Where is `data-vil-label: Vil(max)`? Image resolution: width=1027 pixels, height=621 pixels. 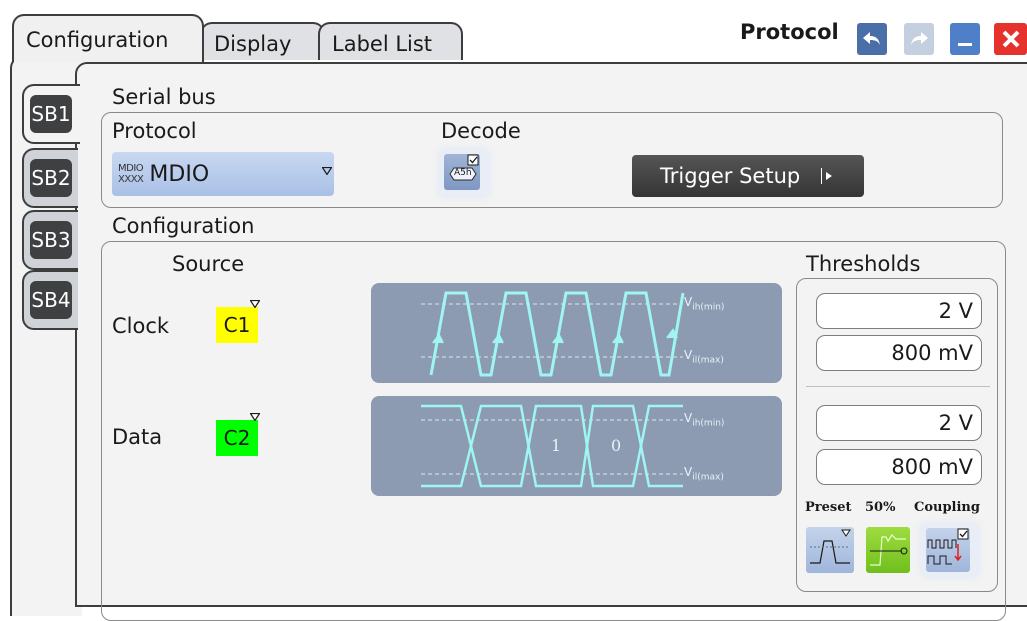
data-vil-label: Vil(max) is located at coordinates (704, 473).